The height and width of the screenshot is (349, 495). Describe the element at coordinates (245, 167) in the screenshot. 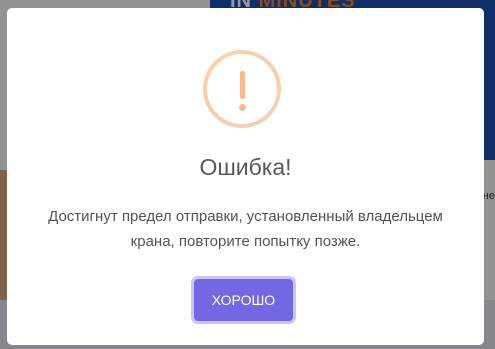

I see `dialog-title: Ошибка!` at that location.